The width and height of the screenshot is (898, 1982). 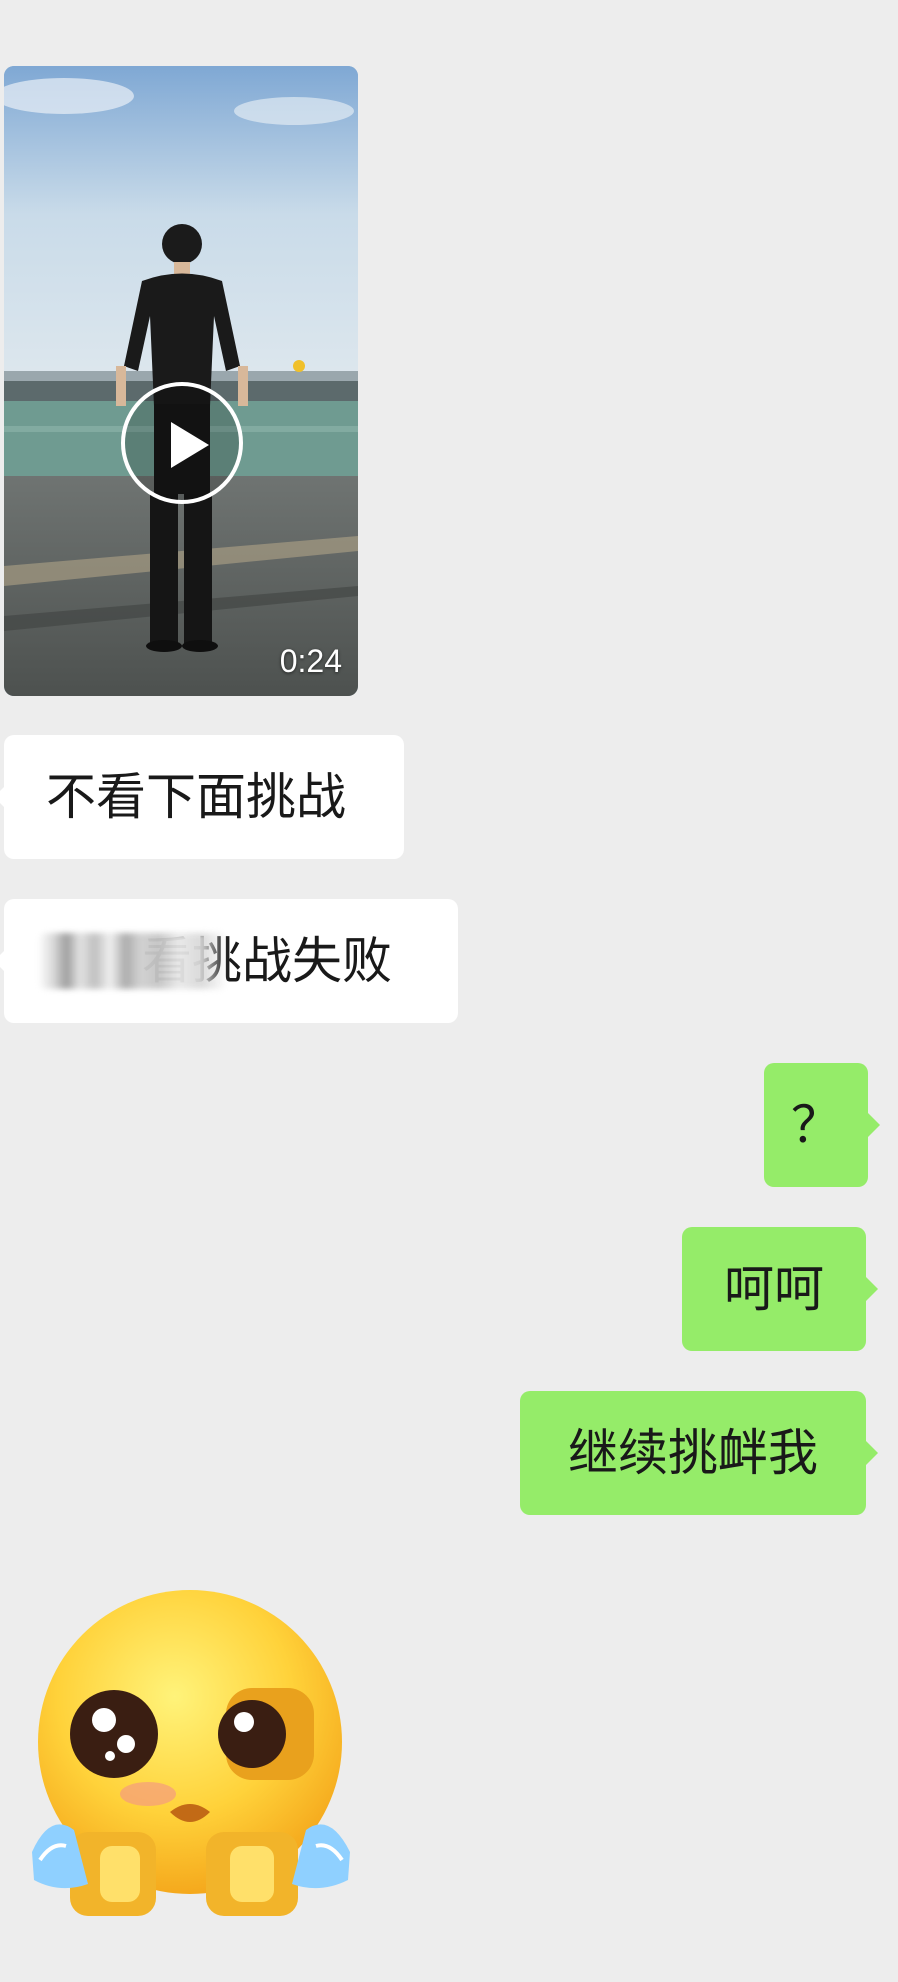 I want to click on video-message: 0:24, so click(x=181, y=381).